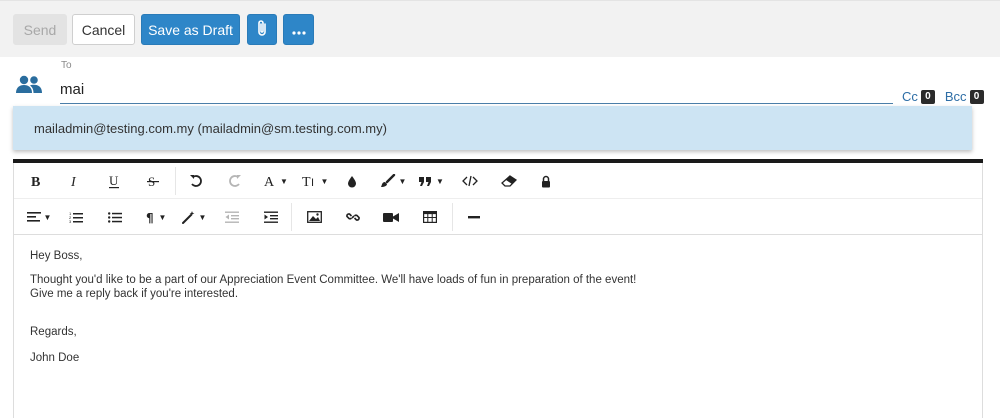 Image resolution: width=1000 pixels, height=418 pixels. I want to click on bcc-link: Bcc, so click(956, 96).